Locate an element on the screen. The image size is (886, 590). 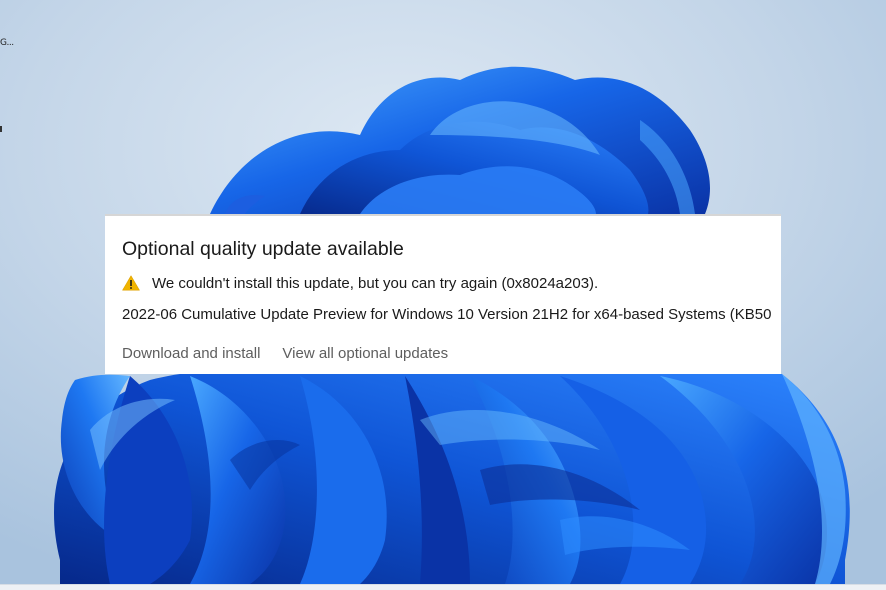
taskbar is located at coordinates (443, 587).